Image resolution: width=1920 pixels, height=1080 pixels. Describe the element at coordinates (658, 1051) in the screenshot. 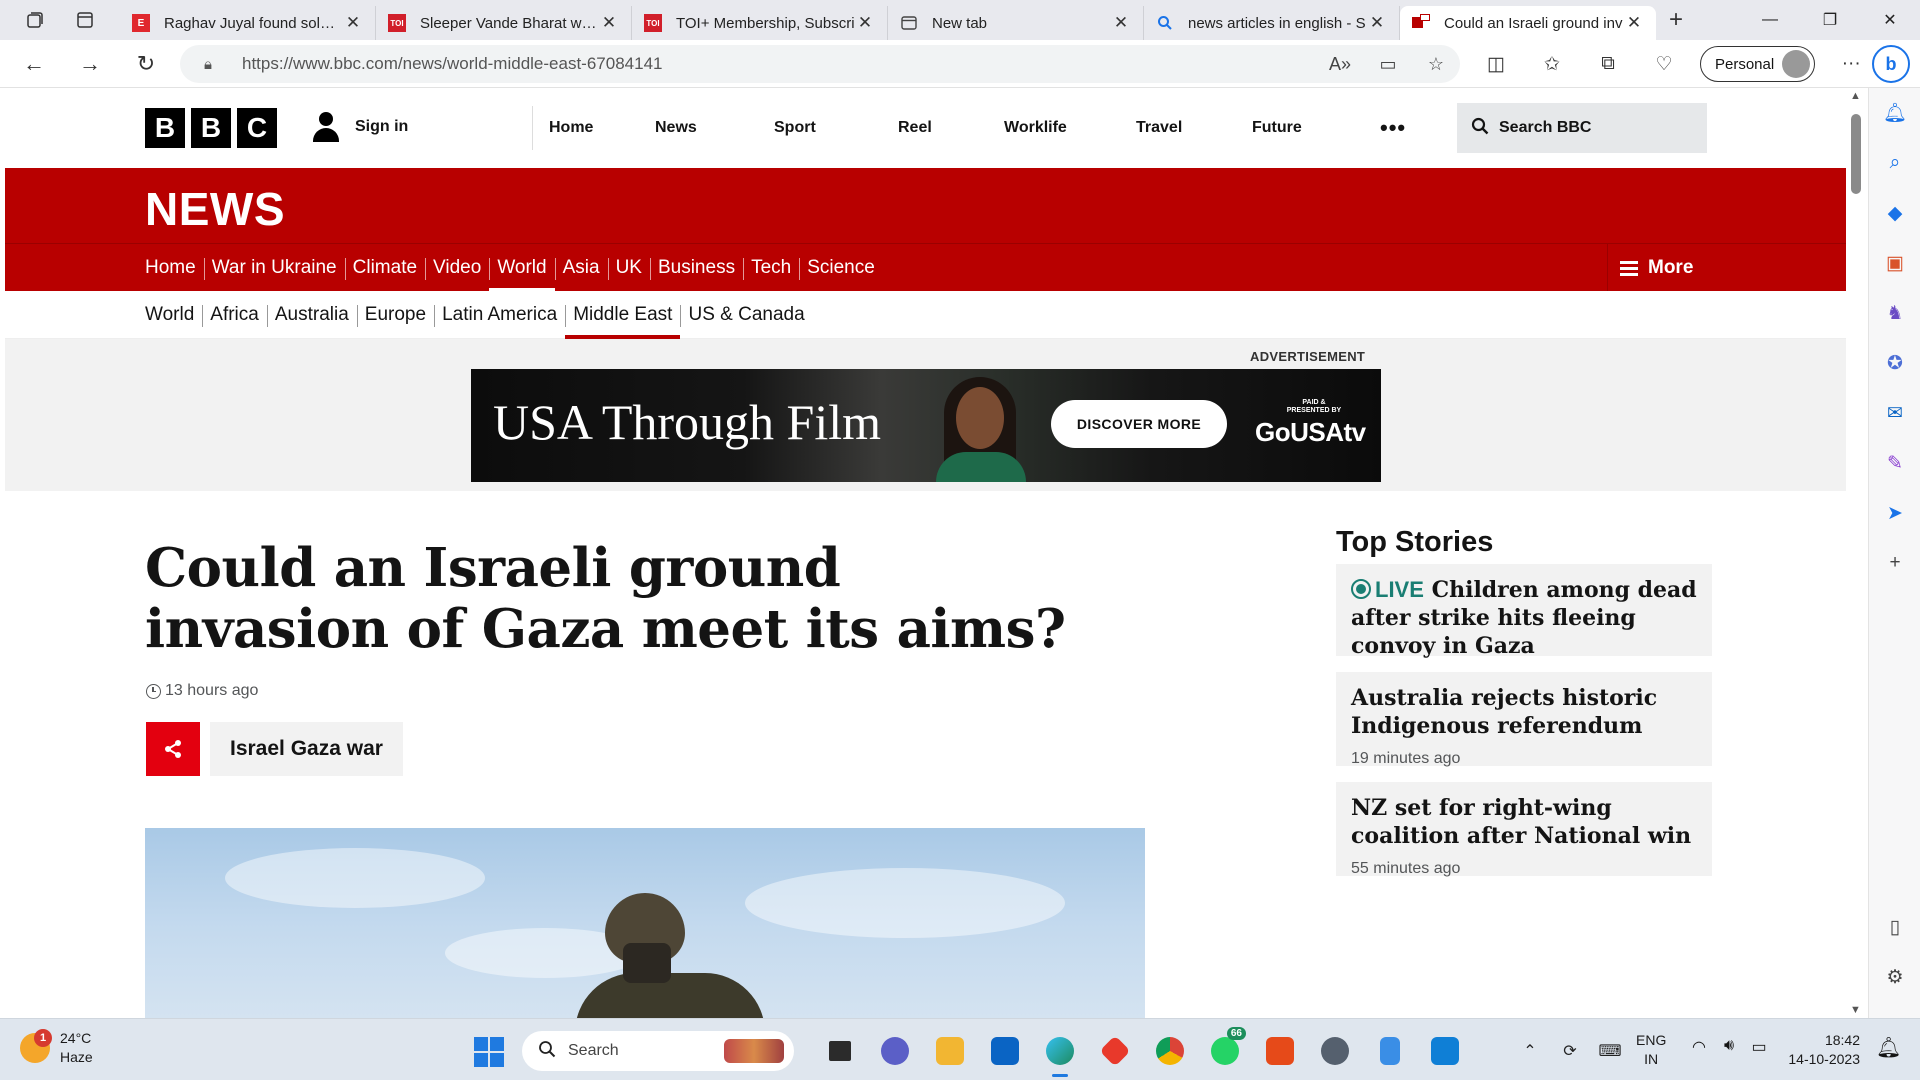

I see `taskbar-search-box: Search` at that location.